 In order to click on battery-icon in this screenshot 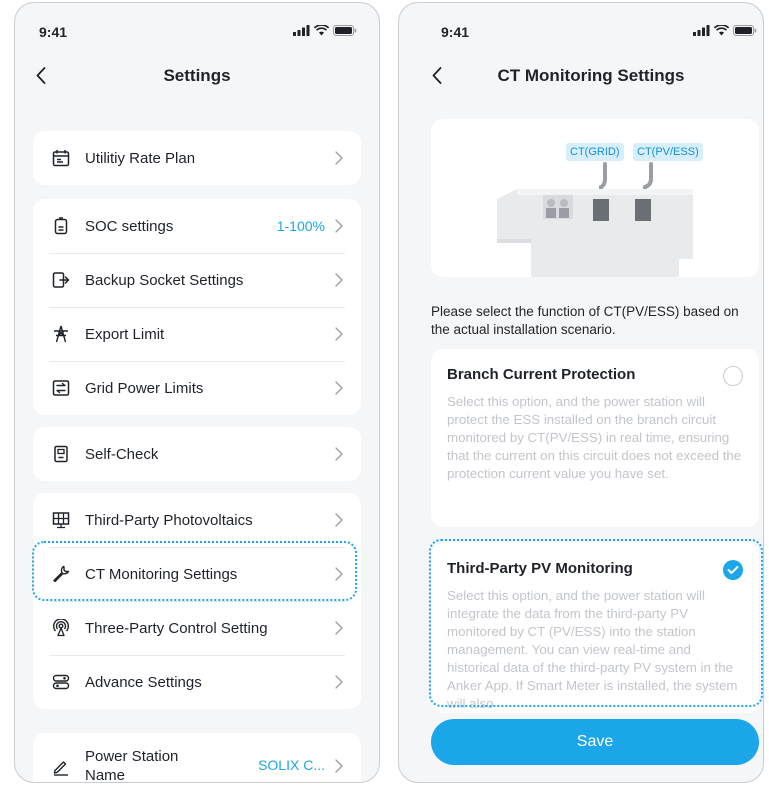, I will do `click(61, 226)`.